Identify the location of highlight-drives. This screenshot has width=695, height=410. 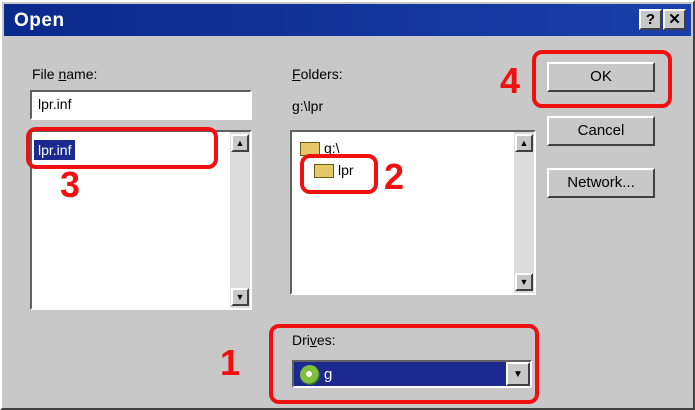
(404, 364).